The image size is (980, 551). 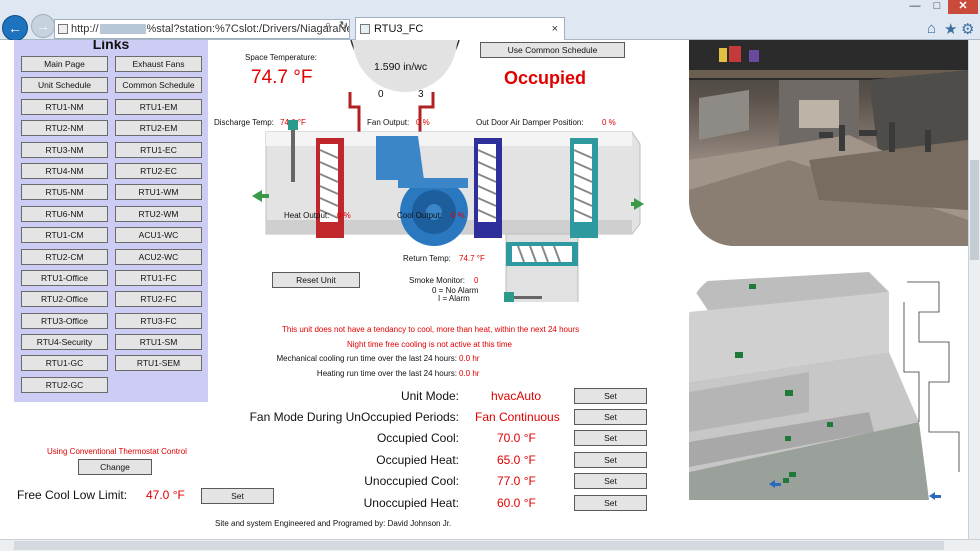 I want to click on mech-runtime-value: 0.0 hr, so click(x=469, y=358).